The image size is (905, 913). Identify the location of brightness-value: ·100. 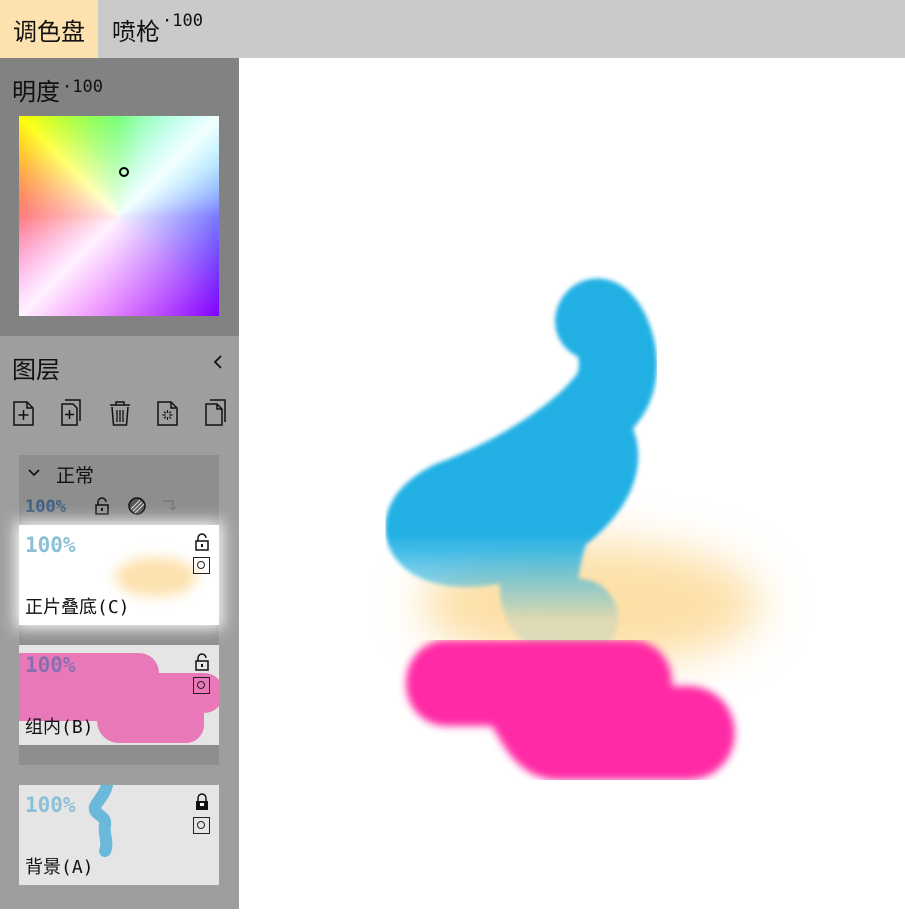
(82, 87).